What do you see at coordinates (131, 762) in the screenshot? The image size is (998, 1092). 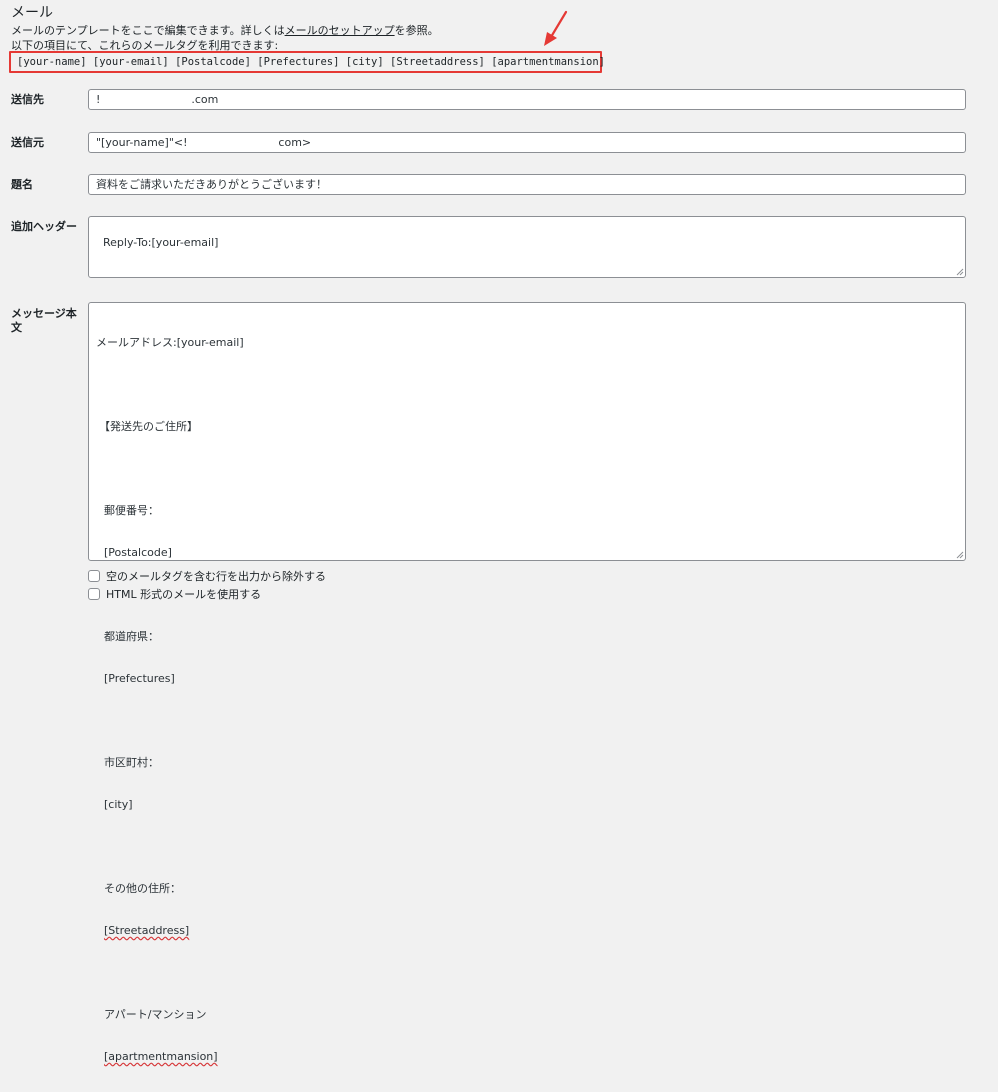 I see `body-line: 市区町村：` at bounding box center [131, 762].